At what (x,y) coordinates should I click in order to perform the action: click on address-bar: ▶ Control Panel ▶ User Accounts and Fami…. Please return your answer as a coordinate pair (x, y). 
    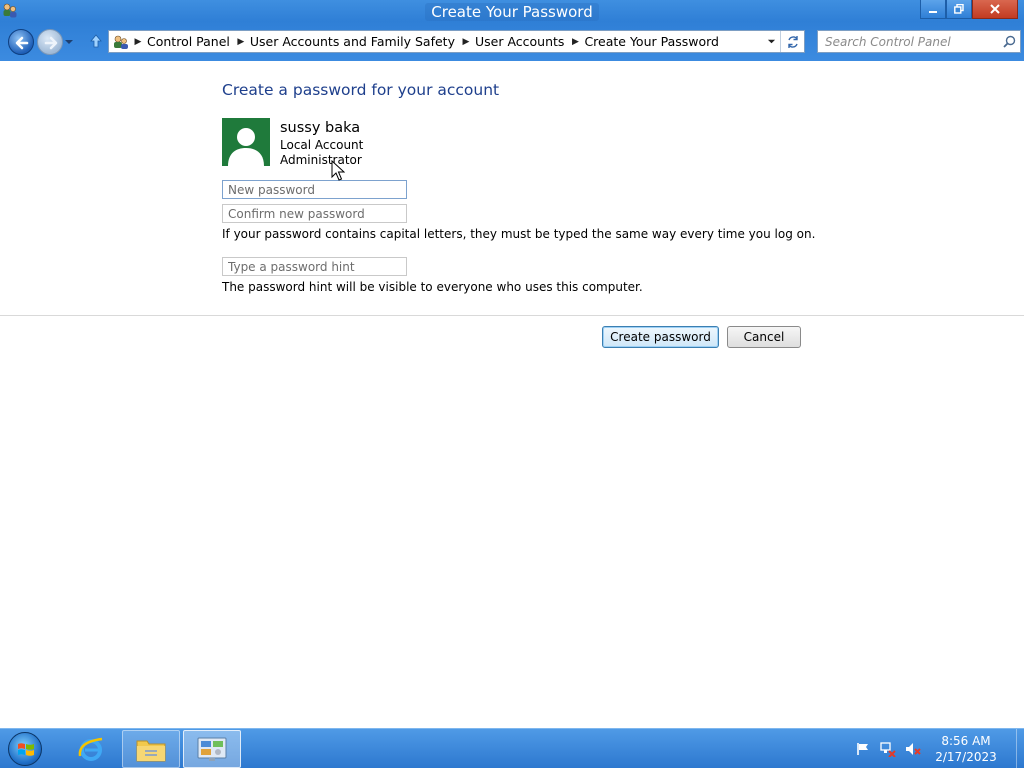
    Looking at the image, I should click on (456, 41).